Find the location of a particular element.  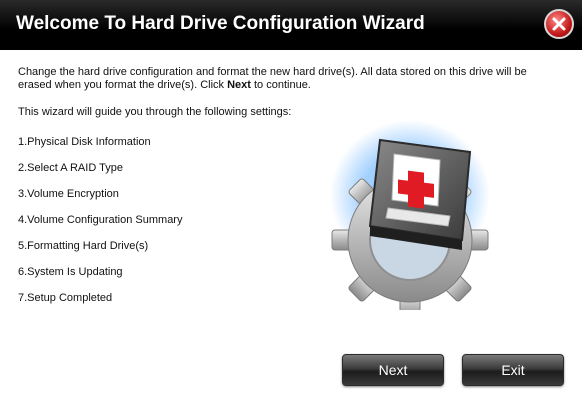

next-button: Next is located at coordinates (393, 370).